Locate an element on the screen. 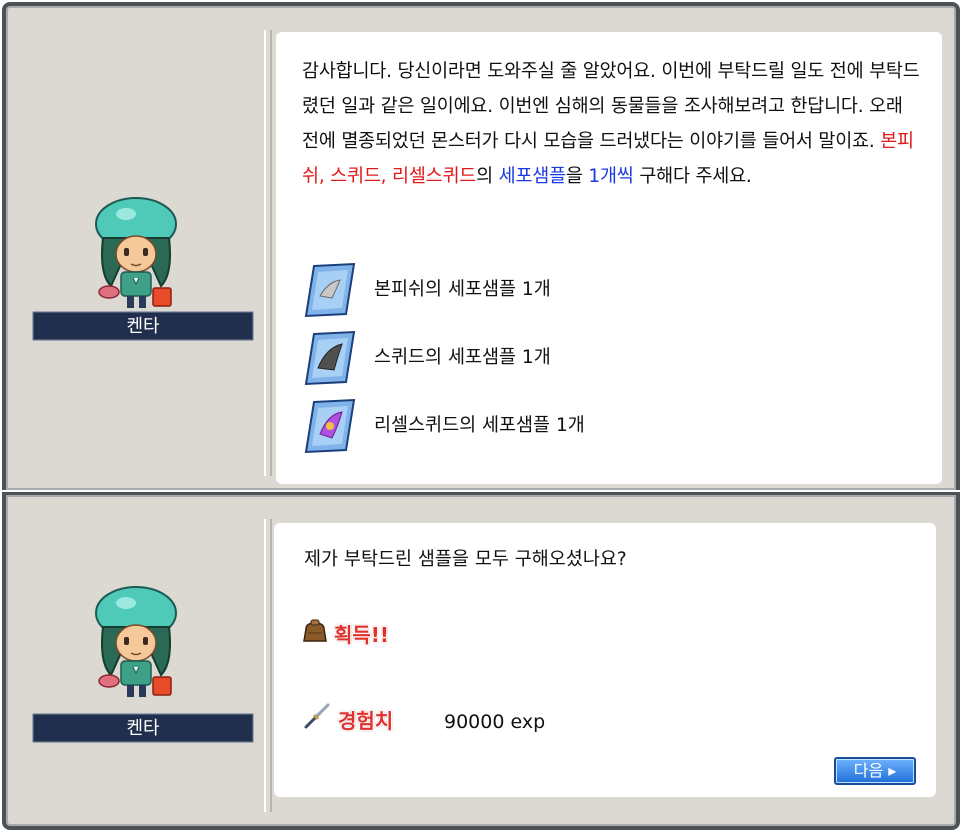 The image size is (964, 832). required-item-2: 스퀴드의 세포샘플 1개 is located at coordinates (504, 358).